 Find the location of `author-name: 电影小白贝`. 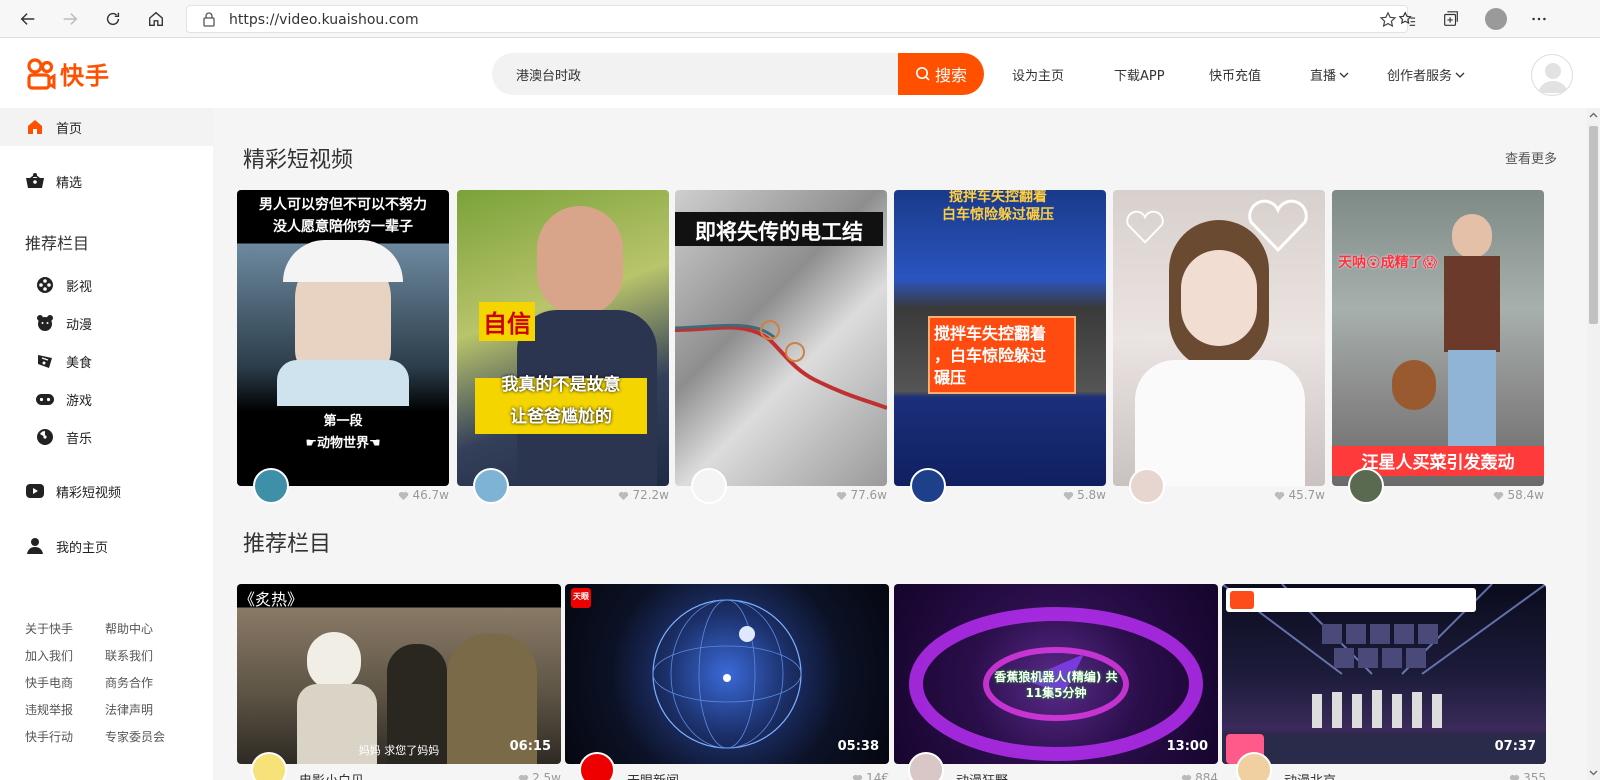

author-name: 电影小白贝 is located at coordinates (331, 775).